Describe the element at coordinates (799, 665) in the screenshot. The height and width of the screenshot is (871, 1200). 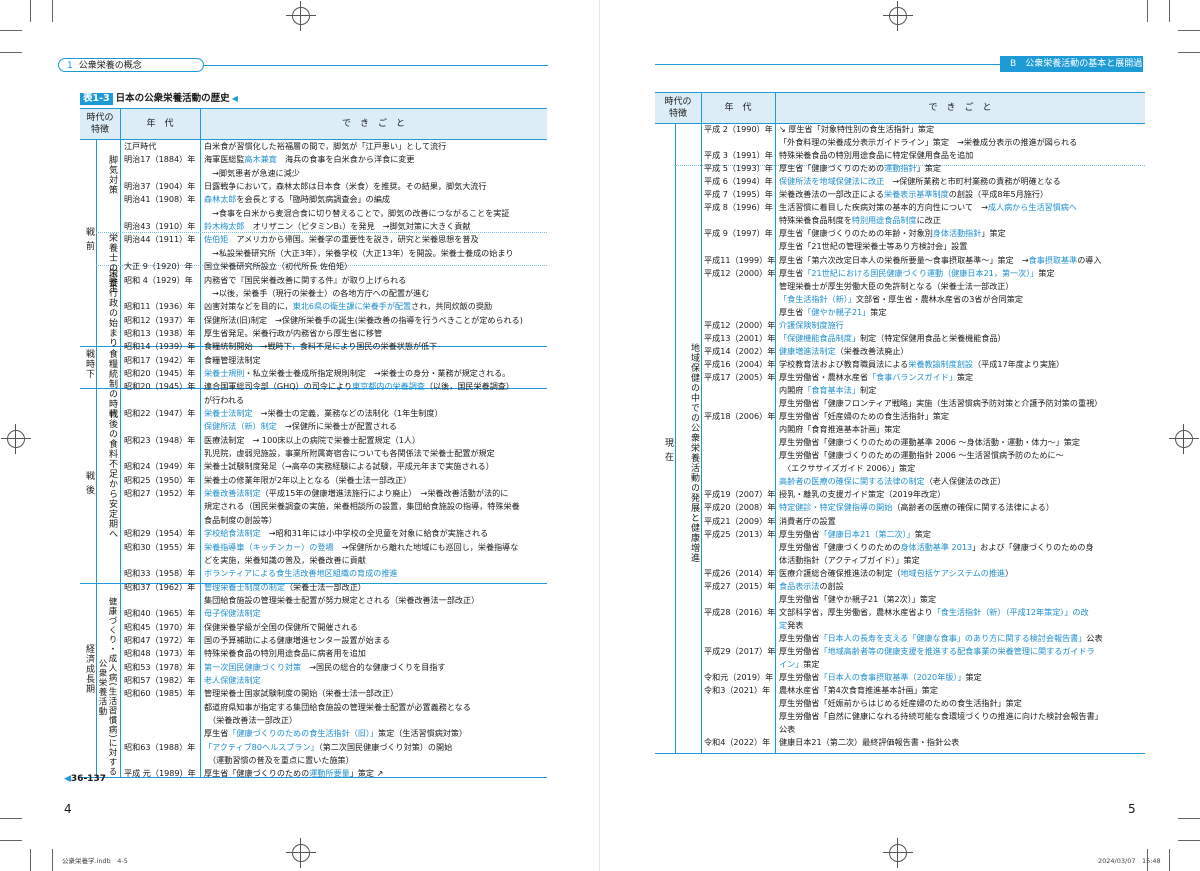
I see `event-cell: イン」策定` at that location.